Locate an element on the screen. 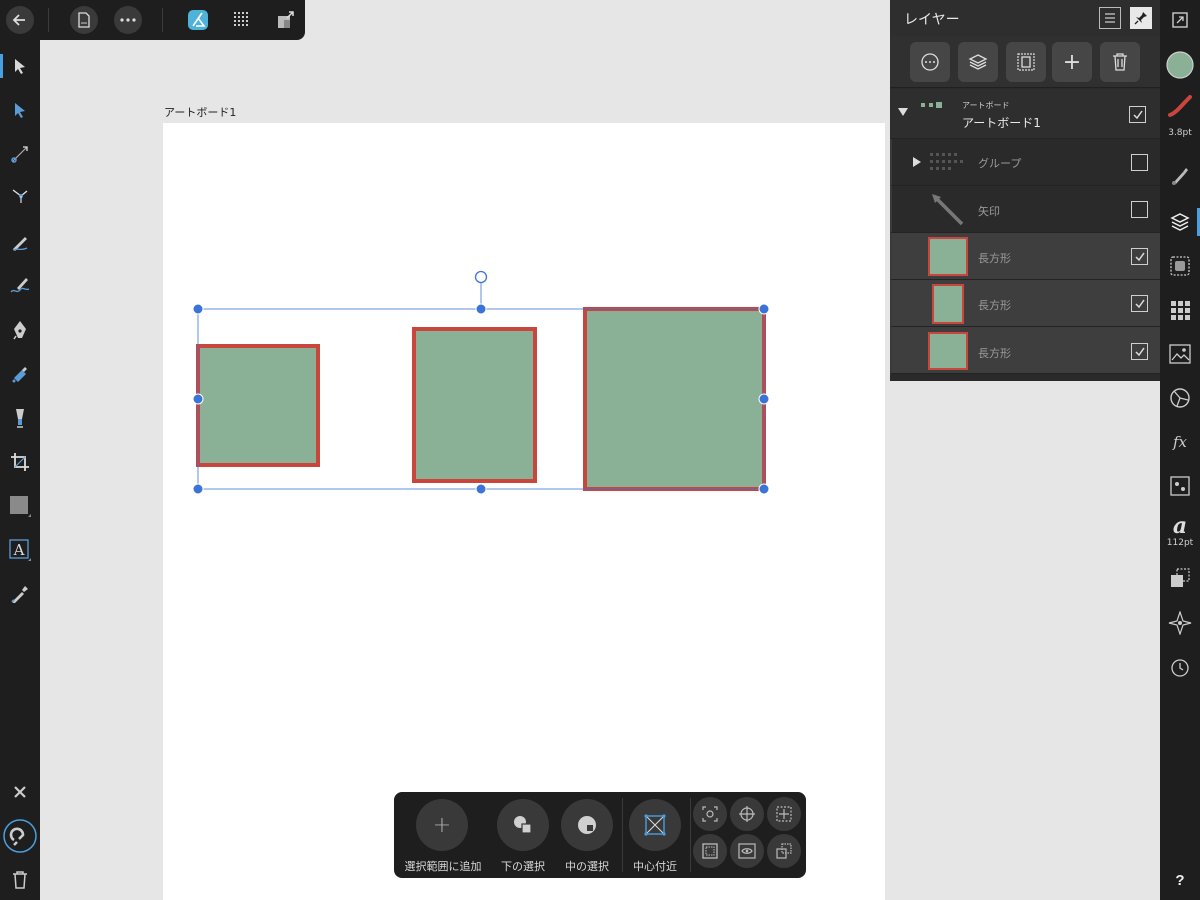  layer-row-artboard: アートボード アートボード1 is located at coordinates (1025, 114).